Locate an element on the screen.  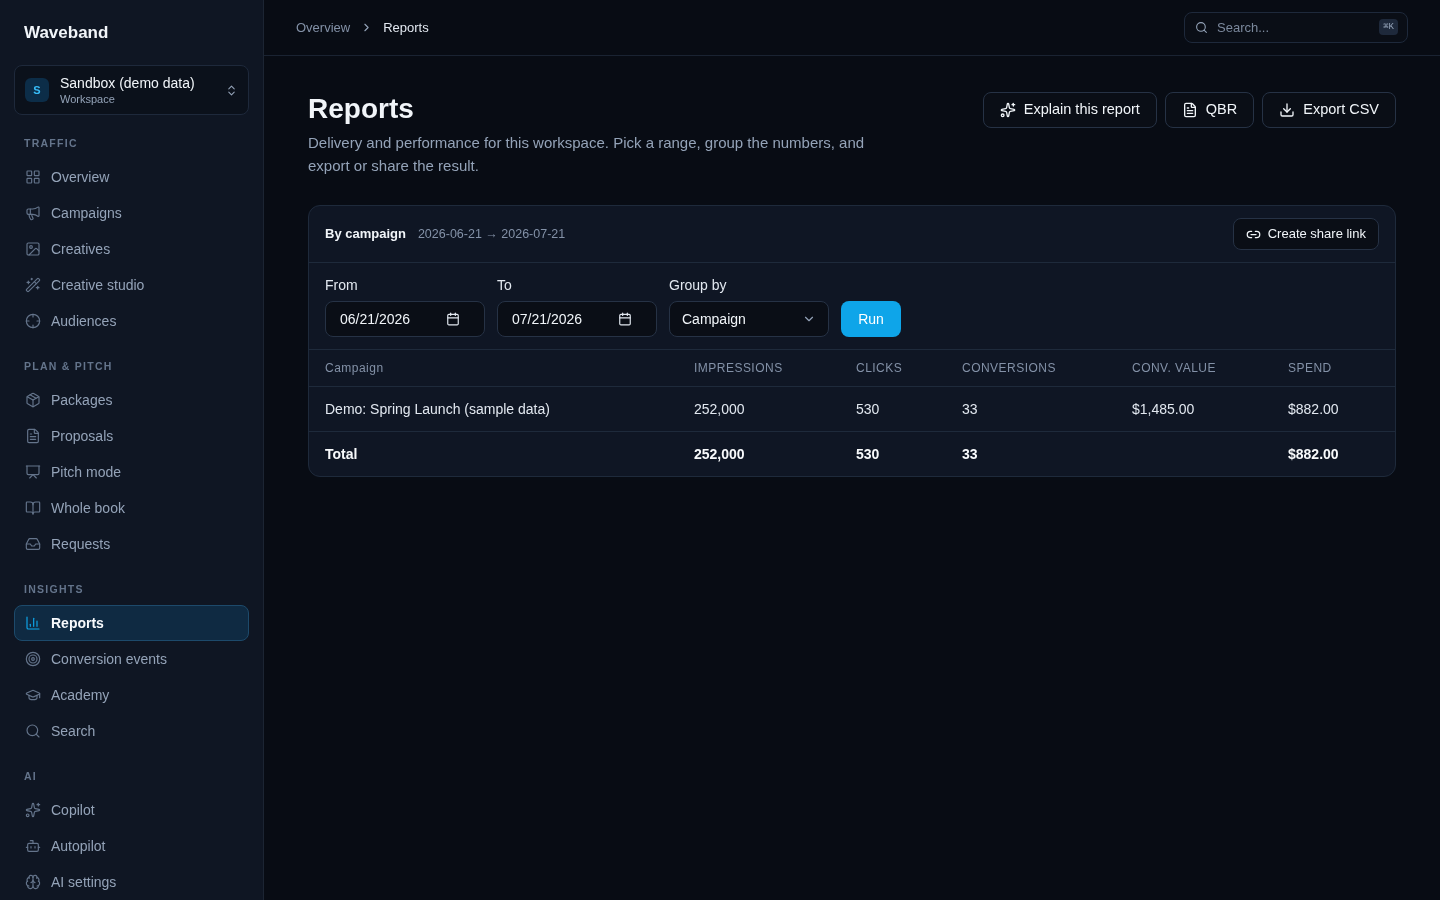
column-header: CONV. VALUE is located at coordinates (1174, 368).